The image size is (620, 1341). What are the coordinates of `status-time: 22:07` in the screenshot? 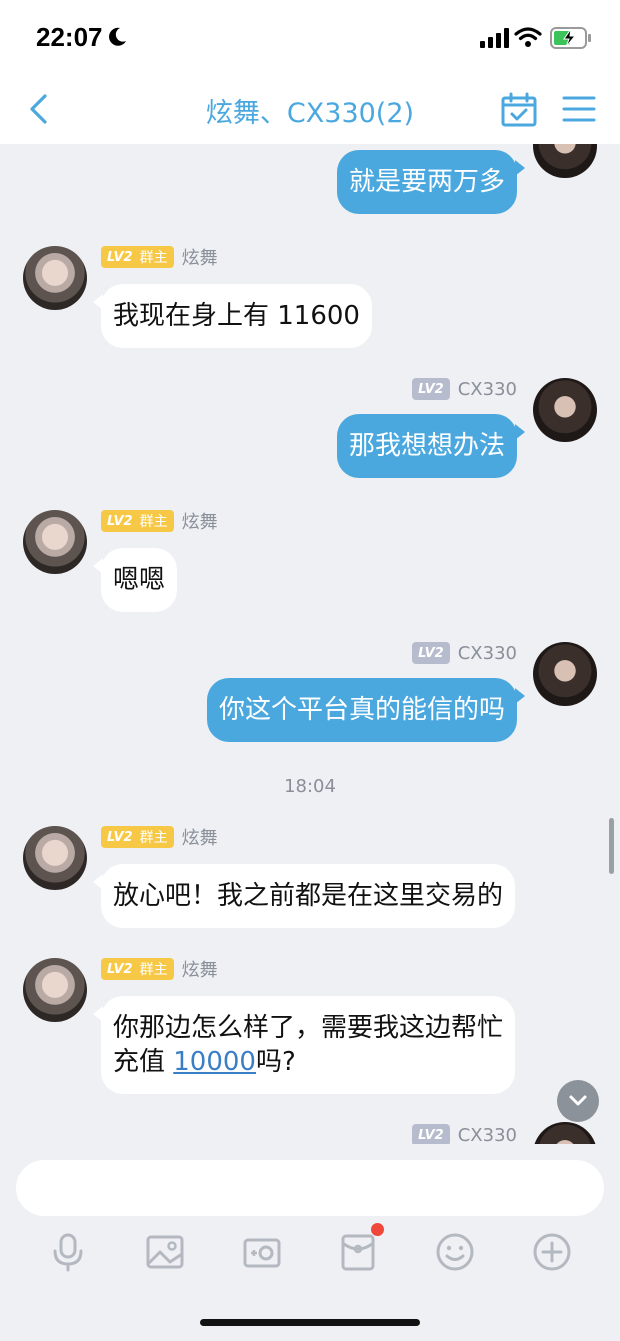 It's located at (69, 37).